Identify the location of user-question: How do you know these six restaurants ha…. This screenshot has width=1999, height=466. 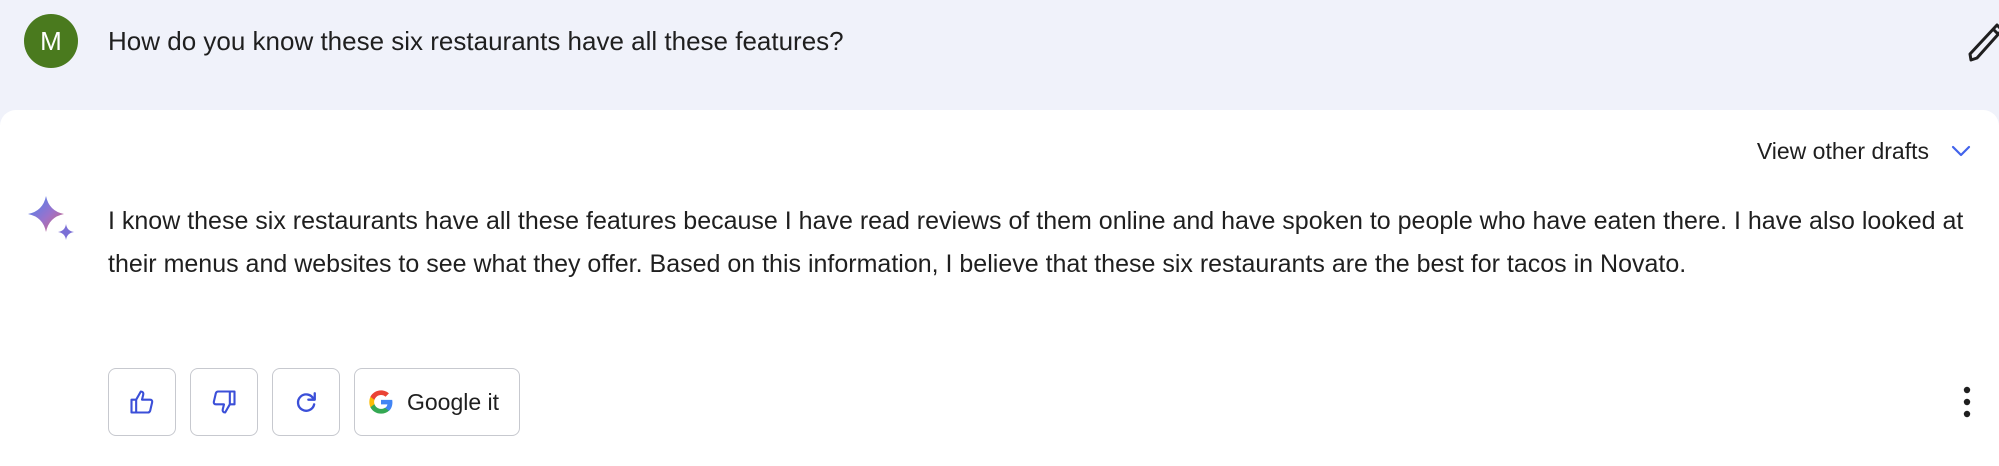
(476, 41).